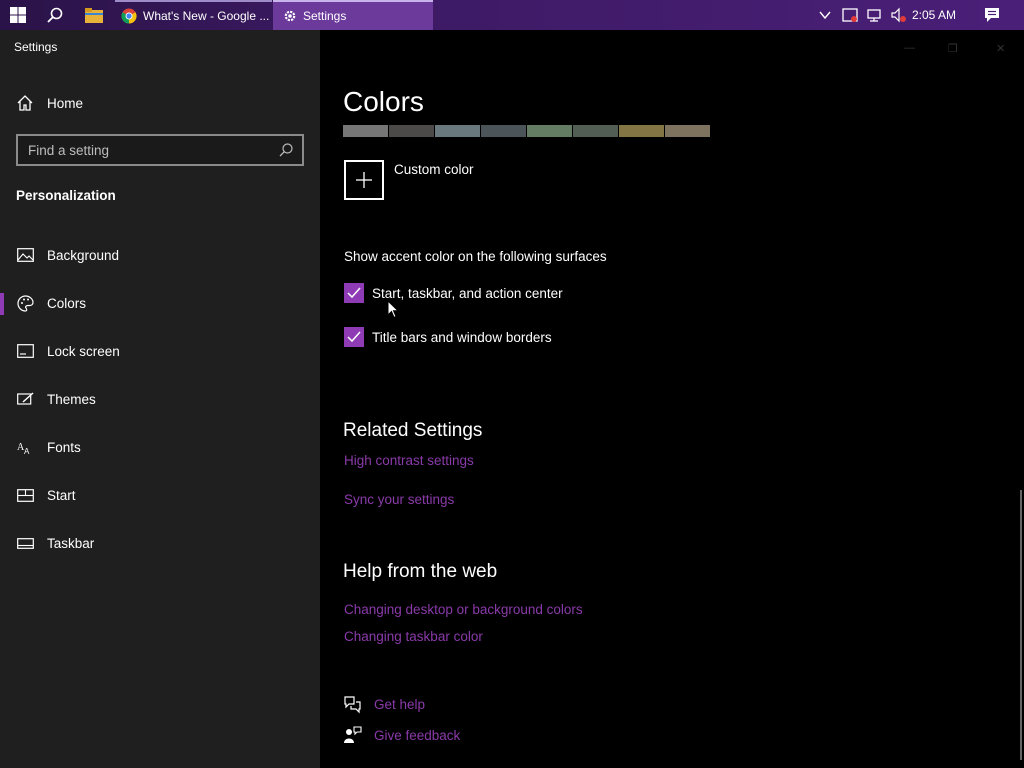  What do you see at coordinates (25, 351) in the screenshot?
I see `lock-screen-icon` at bounding box center [25, 351].